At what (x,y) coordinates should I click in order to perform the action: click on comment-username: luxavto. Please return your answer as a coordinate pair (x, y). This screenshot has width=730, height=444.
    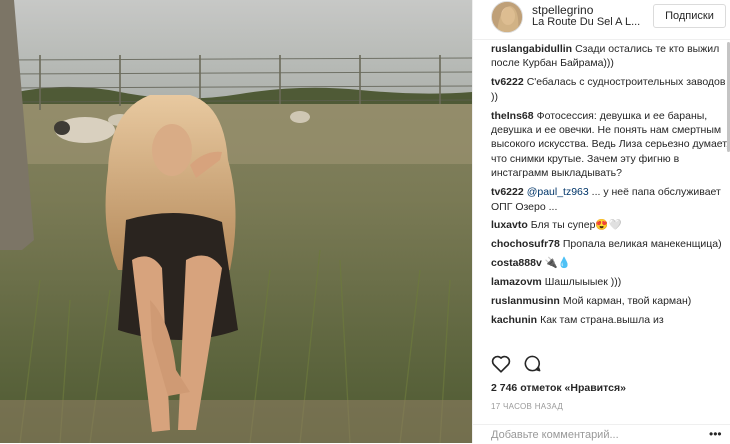
    Looking at the image, I should click on (509, 225).